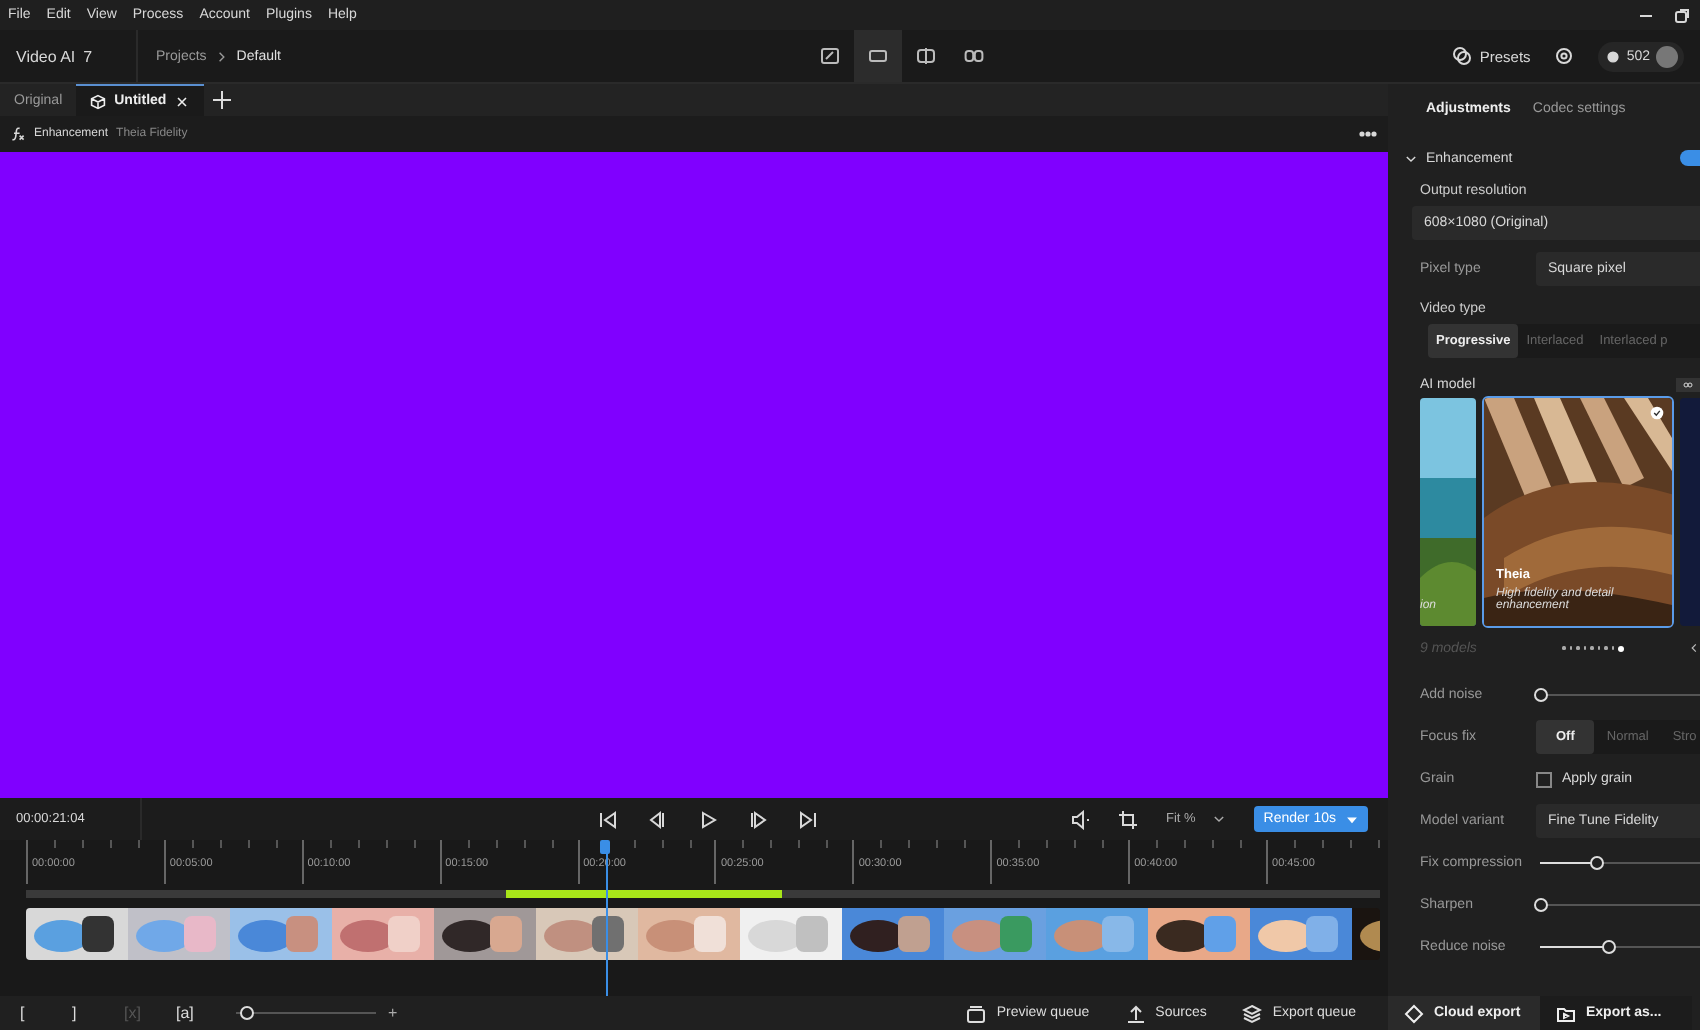  I want to click on play-icon, so click(708, 819).